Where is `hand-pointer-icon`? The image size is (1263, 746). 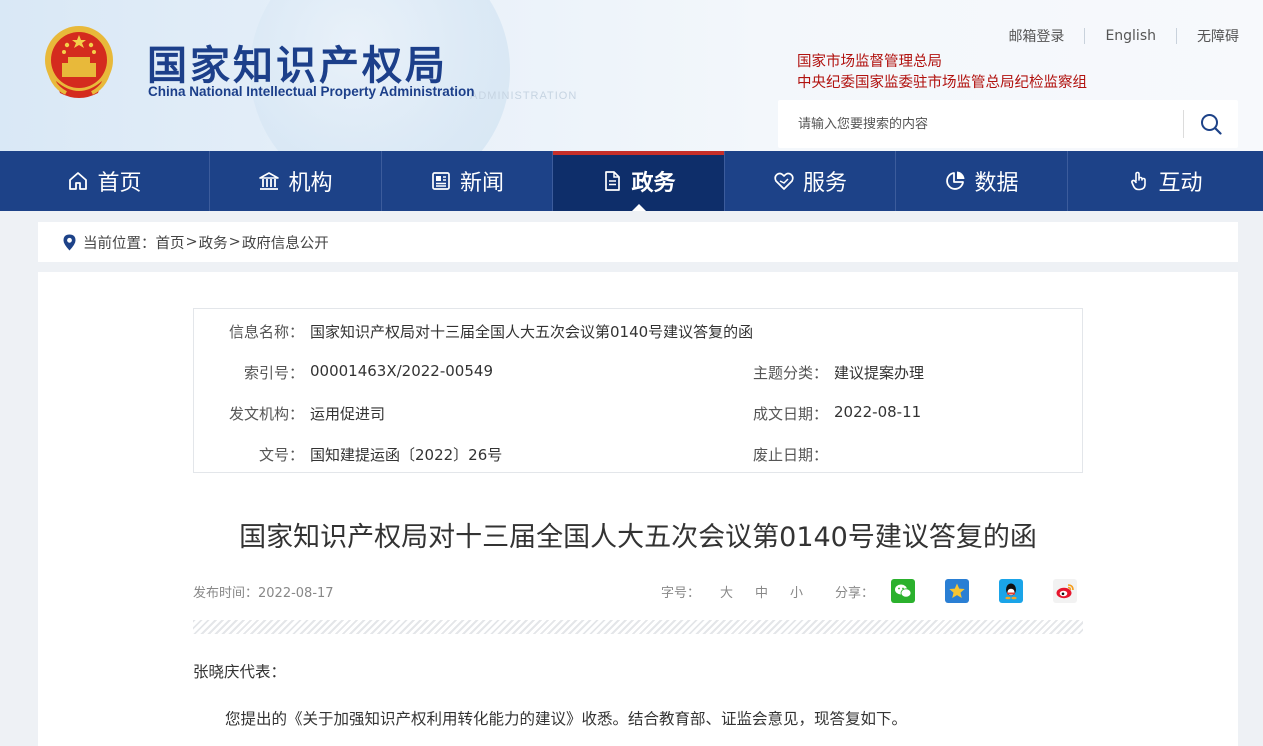 hand-pointer-icon is located at coordinates (1139, 181).